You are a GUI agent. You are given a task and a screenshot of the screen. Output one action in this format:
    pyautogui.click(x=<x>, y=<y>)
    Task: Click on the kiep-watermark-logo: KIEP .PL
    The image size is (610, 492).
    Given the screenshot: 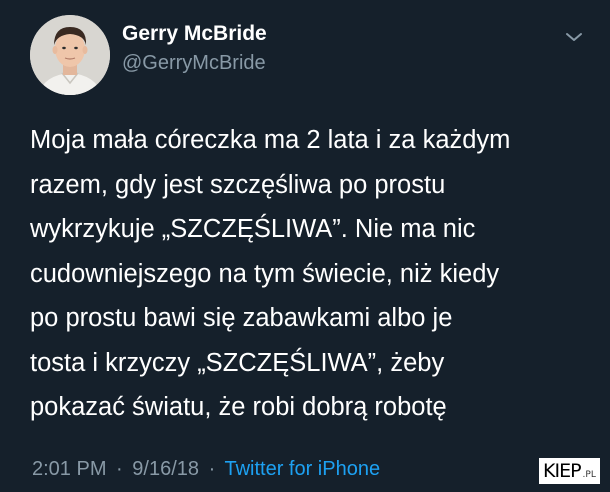 What is the action you would take?
    pyautogui.click(x=569, y=471)
    